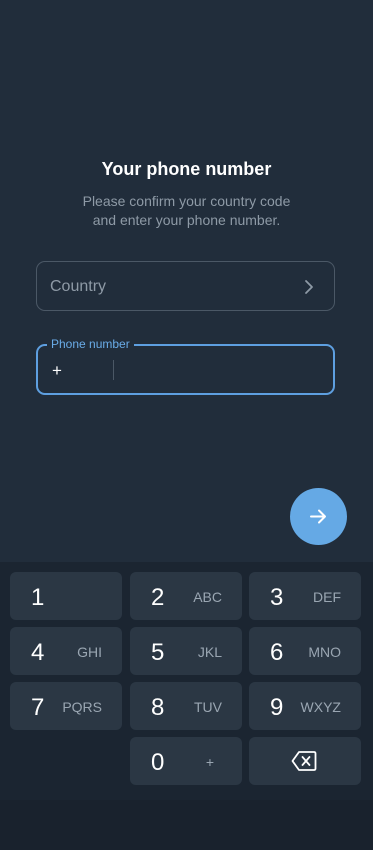  What do you see at coordinates (277, 707) in the screenshot?
I see `key-digit: 9` at bounding box center [277, 707].